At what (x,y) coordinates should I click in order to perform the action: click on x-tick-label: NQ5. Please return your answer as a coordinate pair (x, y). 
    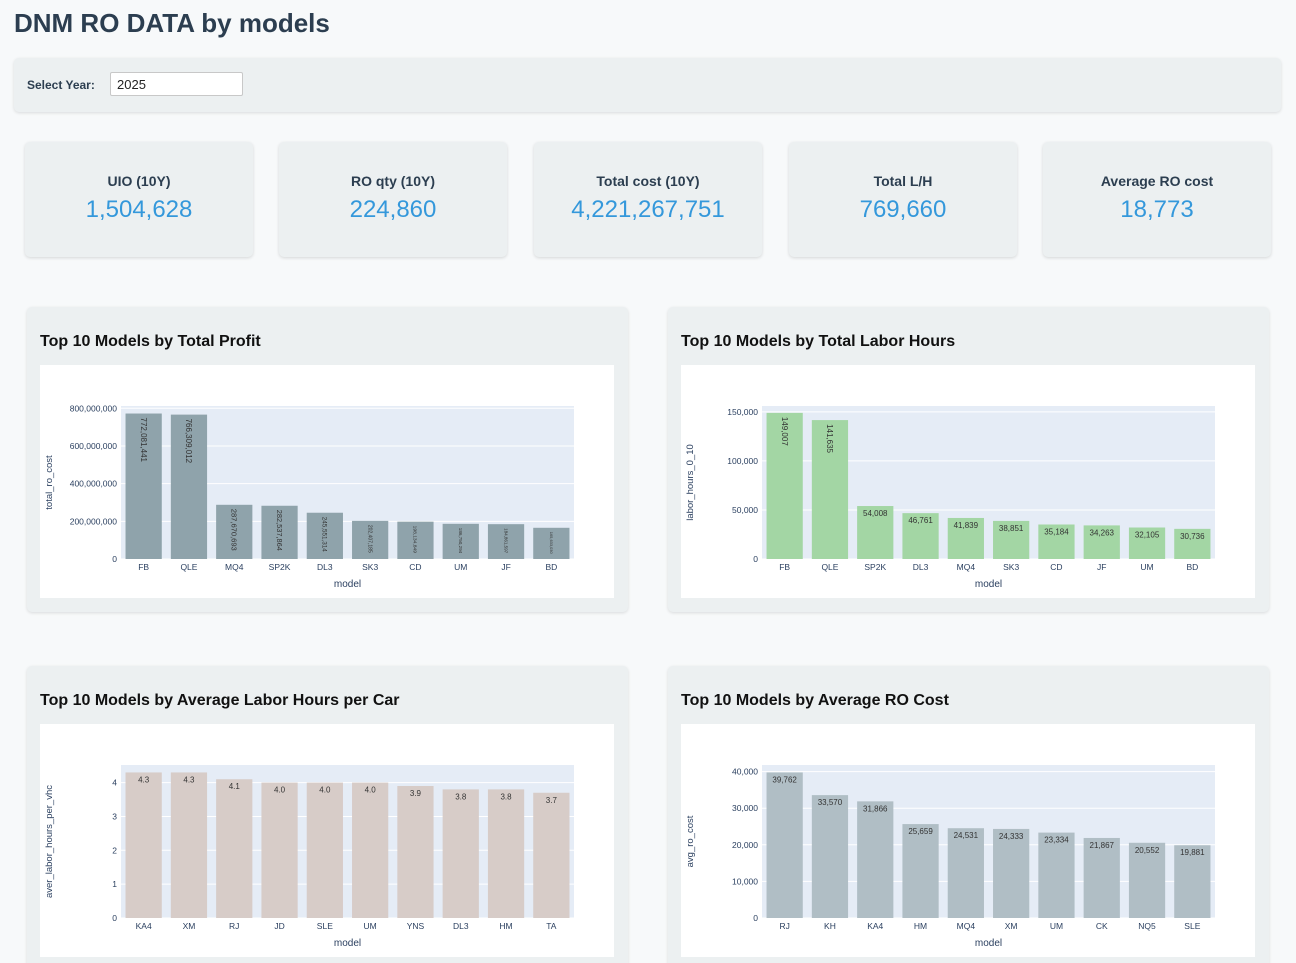
    Looking at the image, I should click on (1147, 926).